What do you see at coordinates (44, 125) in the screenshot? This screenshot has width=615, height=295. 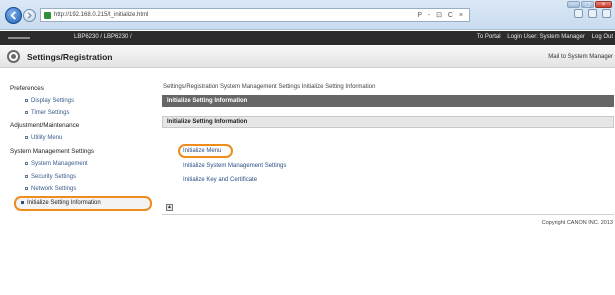 I see `sidebar-group-adjustment: Adjustment/Maintenance` at bounding box center [44, 125].